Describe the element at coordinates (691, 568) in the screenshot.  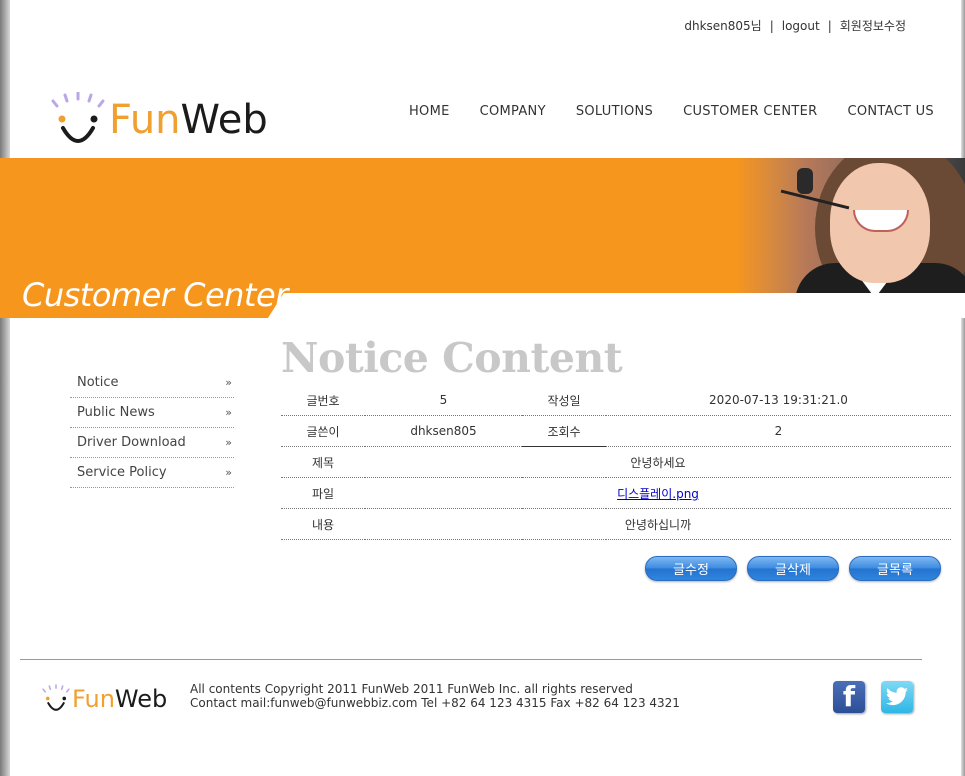
I see `edit-button: 글수정` at that location.